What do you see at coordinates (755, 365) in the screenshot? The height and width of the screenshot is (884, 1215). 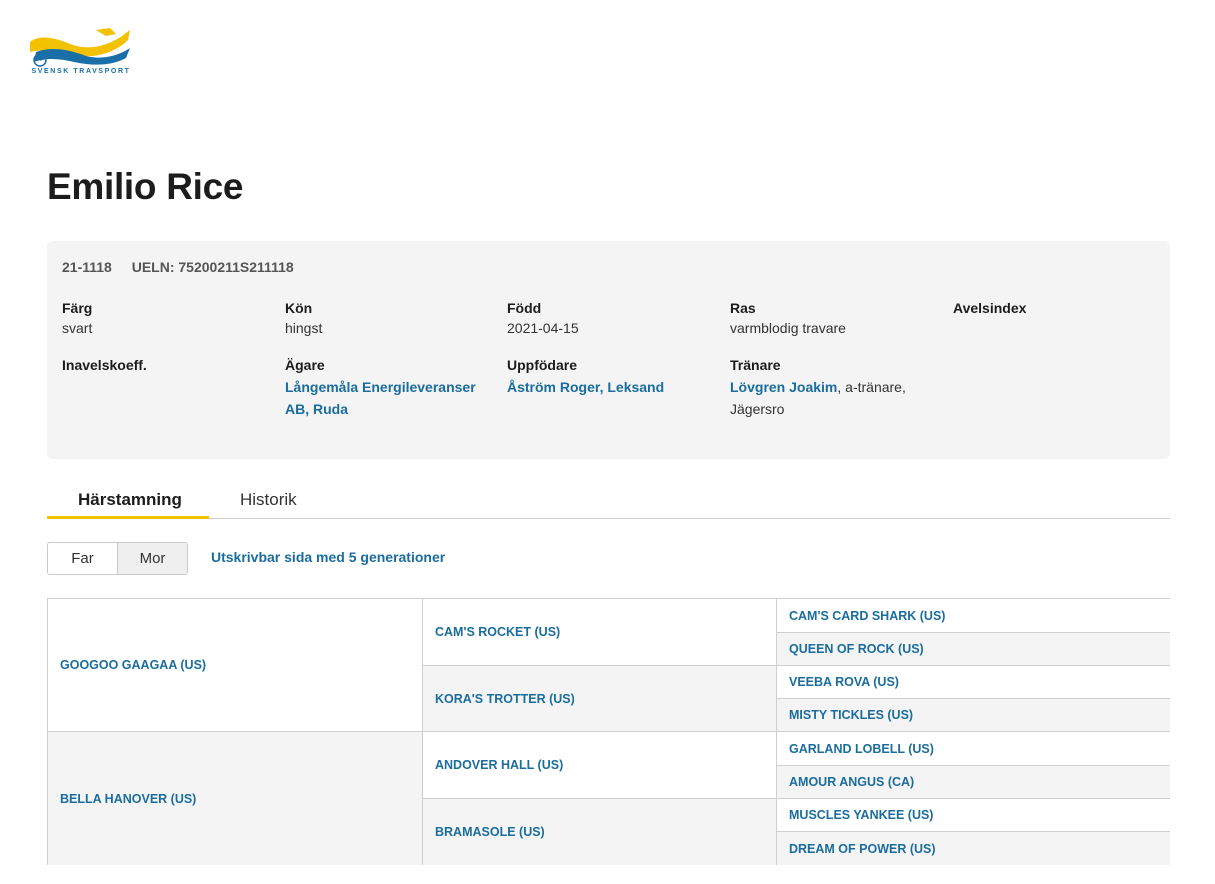 I see `trainer-label: Tränare` at bounding box center [755, 365].